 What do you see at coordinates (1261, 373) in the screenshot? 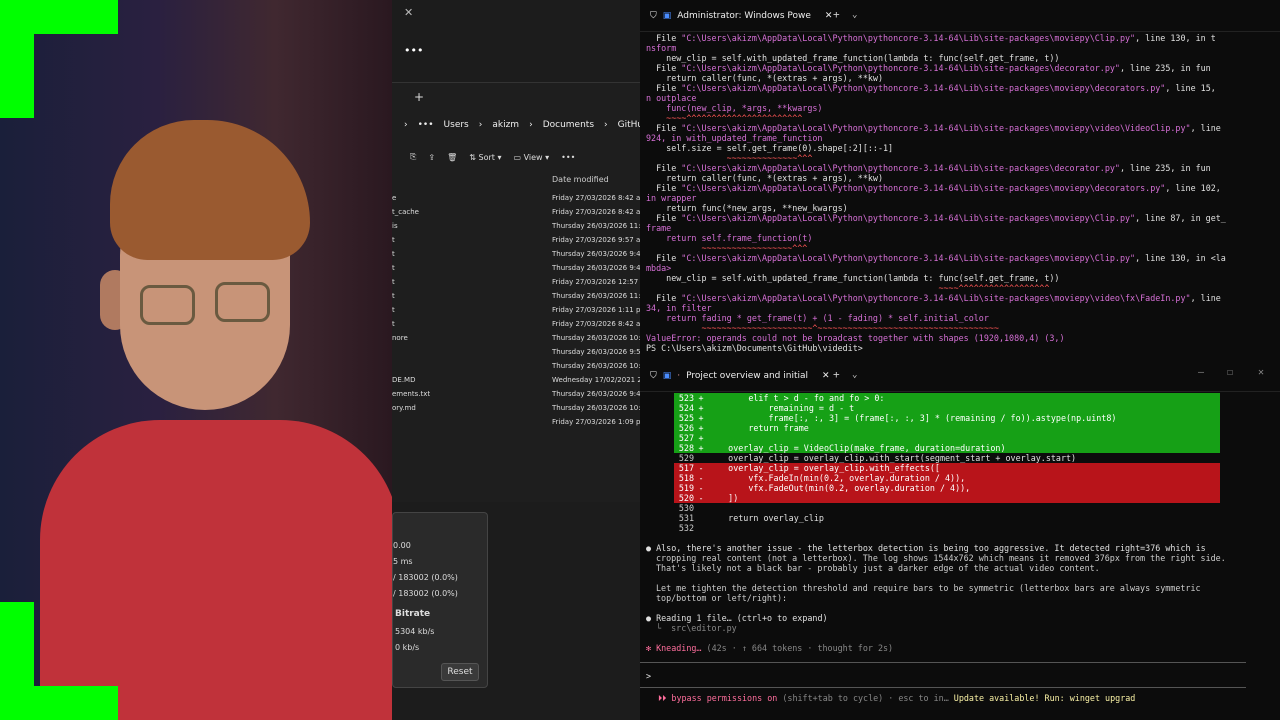
I see `close-window-icon: ✕` at bounding box center [1261, 373].